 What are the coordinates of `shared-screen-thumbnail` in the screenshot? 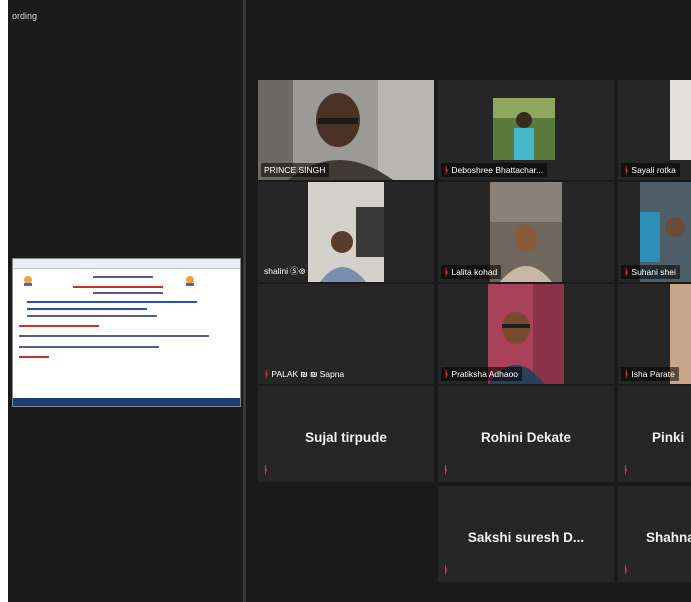 It's located at (126, 332).